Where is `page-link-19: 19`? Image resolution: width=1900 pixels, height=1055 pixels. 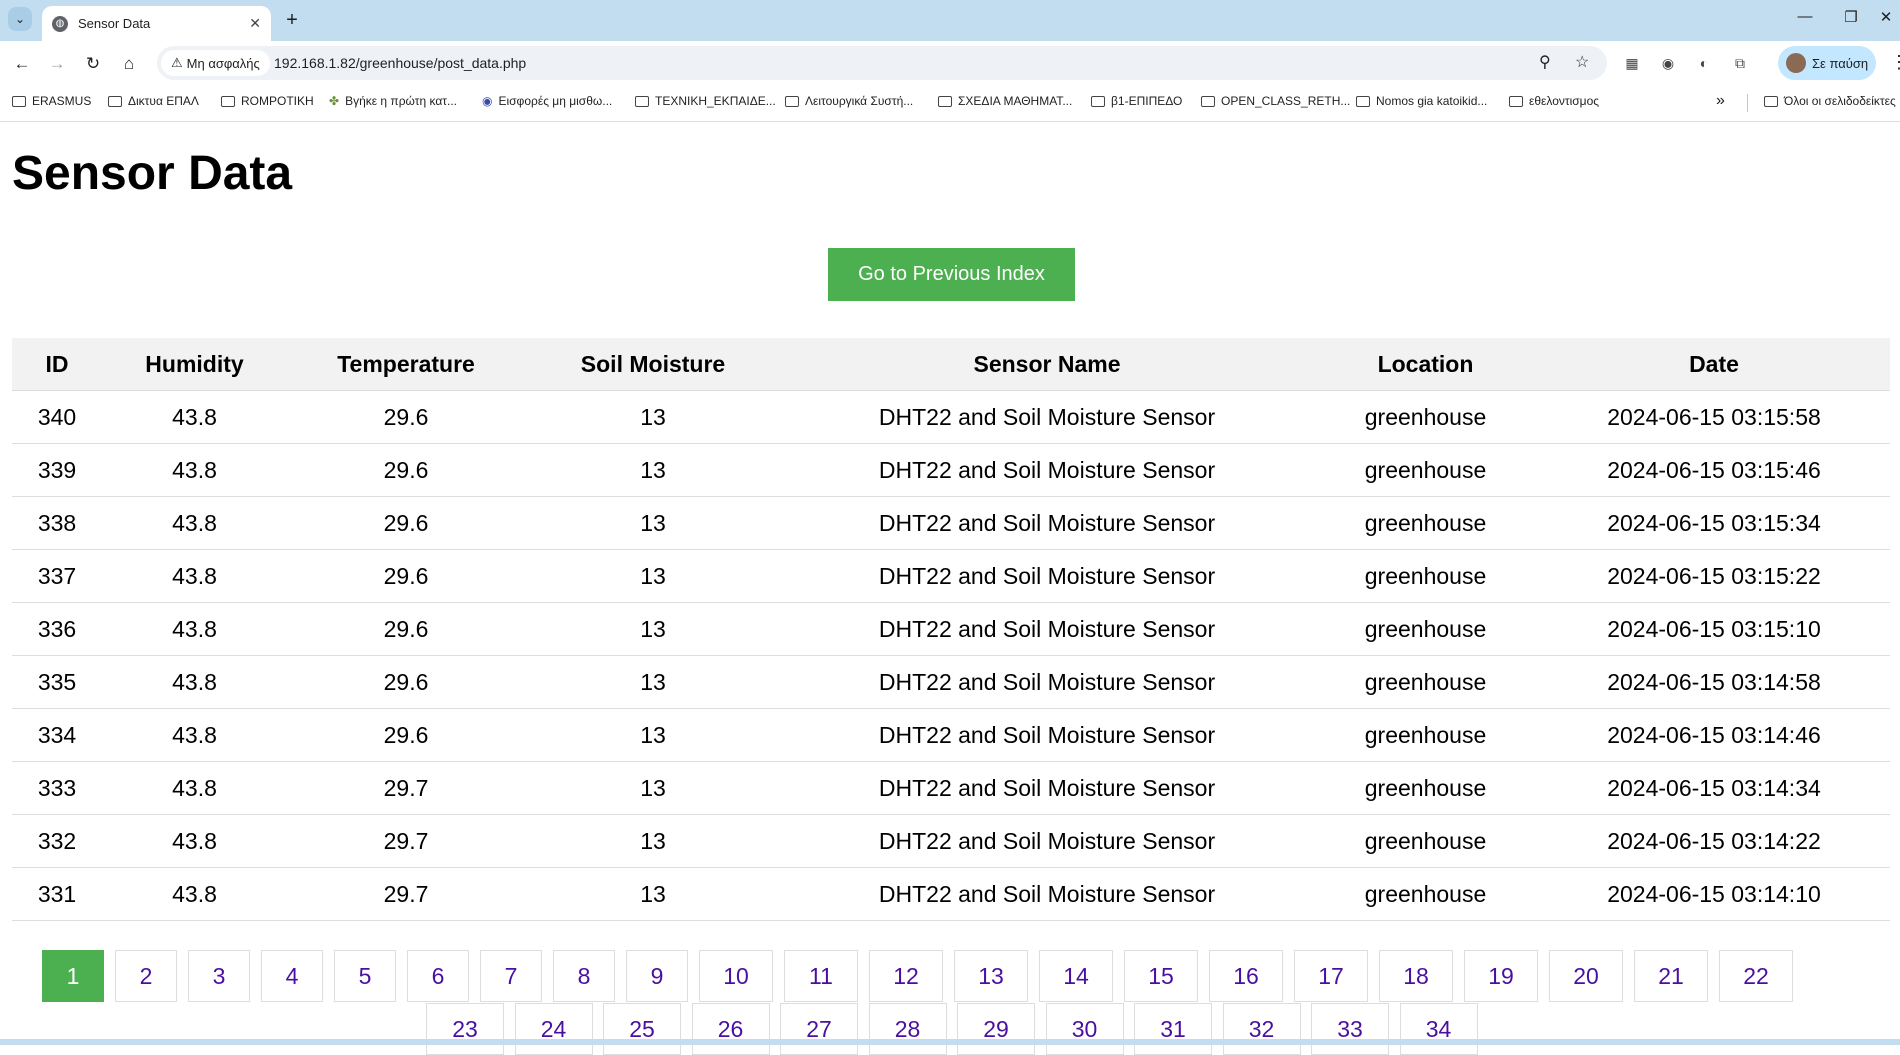 page-link-19: 19 is located at coordinates (1501, 976).